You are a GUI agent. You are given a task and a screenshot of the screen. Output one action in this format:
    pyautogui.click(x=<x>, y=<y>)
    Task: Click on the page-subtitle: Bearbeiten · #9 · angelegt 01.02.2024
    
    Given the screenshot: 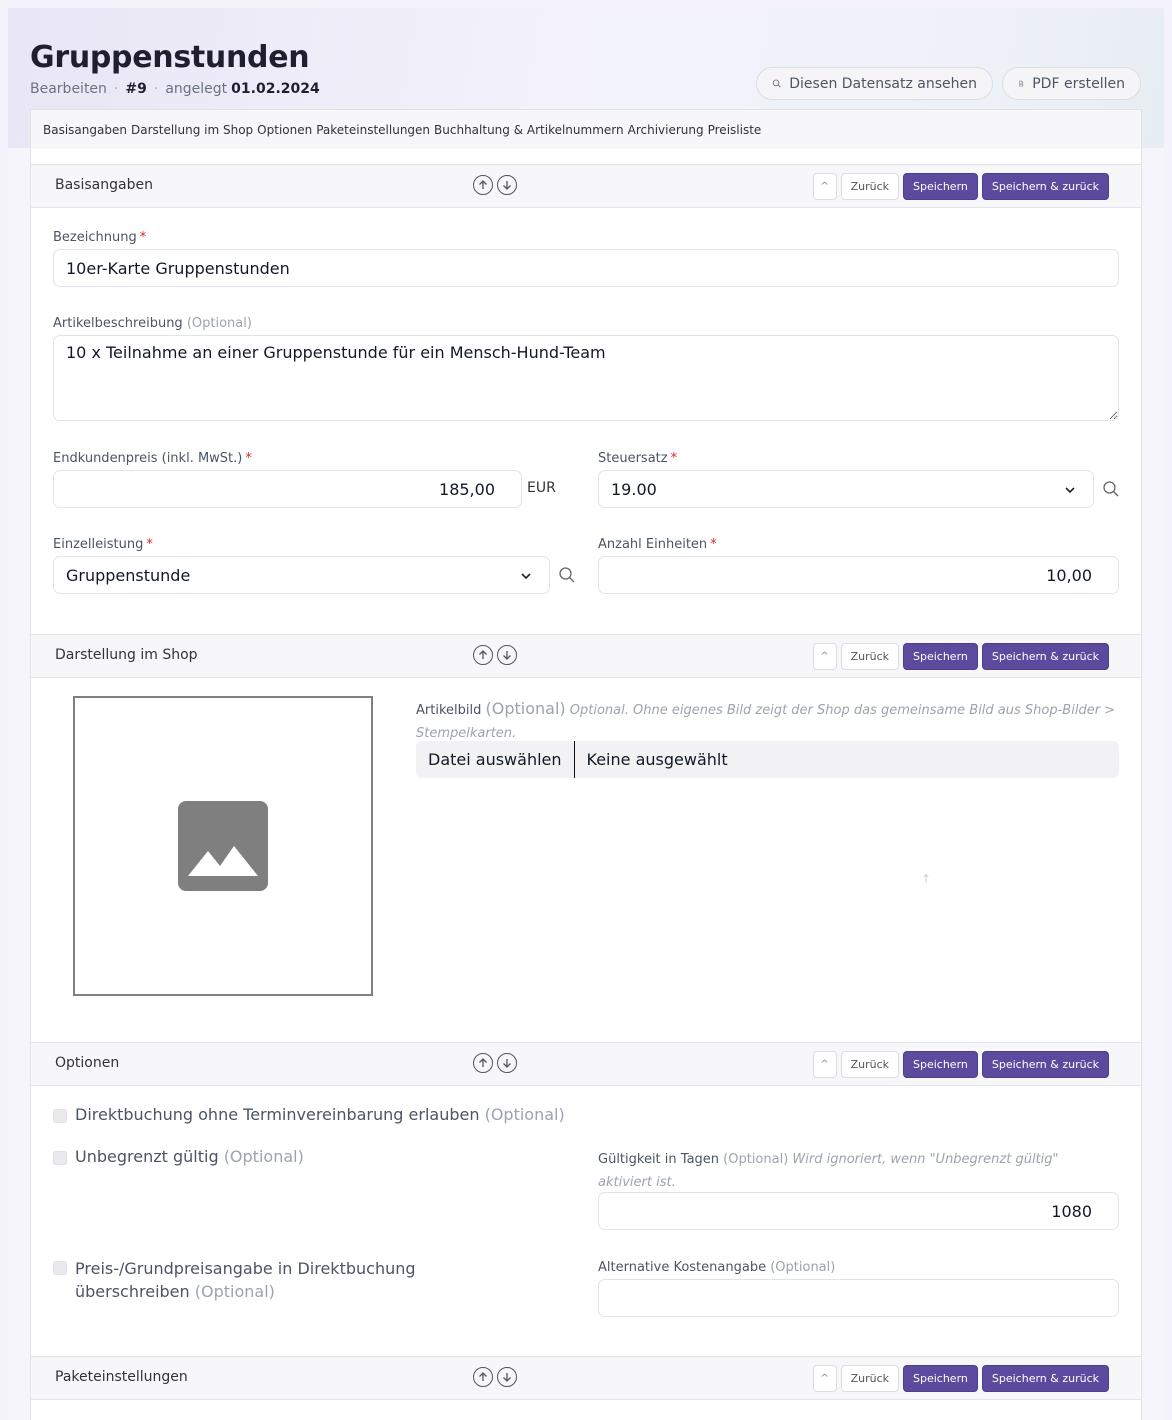 What is the action you would take?
    pyautogui.click(x=175, y=89)
    